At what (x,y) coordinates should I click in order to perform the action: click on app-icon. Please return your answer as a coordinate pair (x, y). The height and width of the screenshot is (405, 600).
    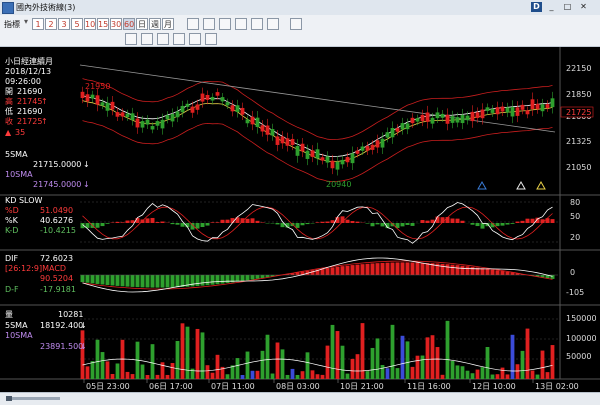
    Looking at the image, I should click on (8, 8).